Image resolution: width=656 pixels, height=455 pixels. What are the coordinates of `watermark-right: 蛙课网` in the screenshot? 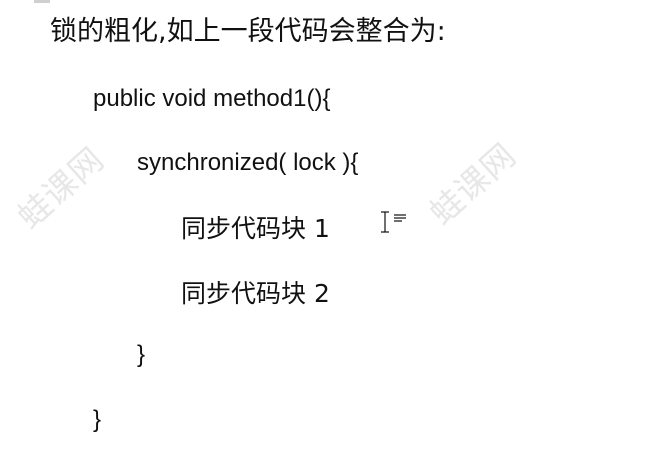 It's located at (472, 184).